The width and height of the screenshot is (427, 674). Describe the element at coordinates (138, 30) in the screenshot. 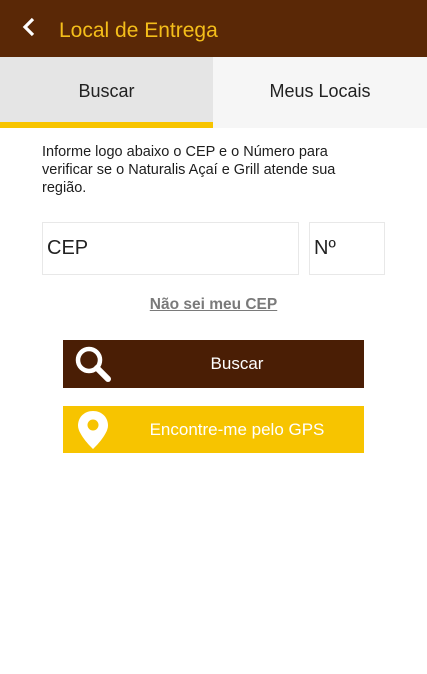

I see `page-title: Local de Entrega` at that location.